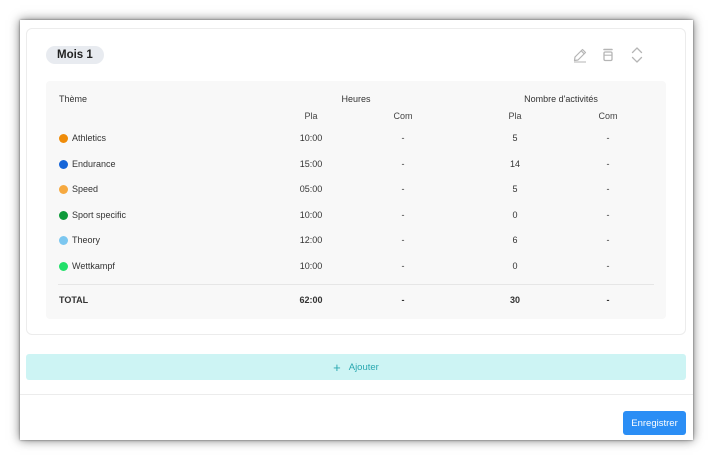  I want to click on table-row: Athletics 10:00 - 5 -, so click(356, 139).